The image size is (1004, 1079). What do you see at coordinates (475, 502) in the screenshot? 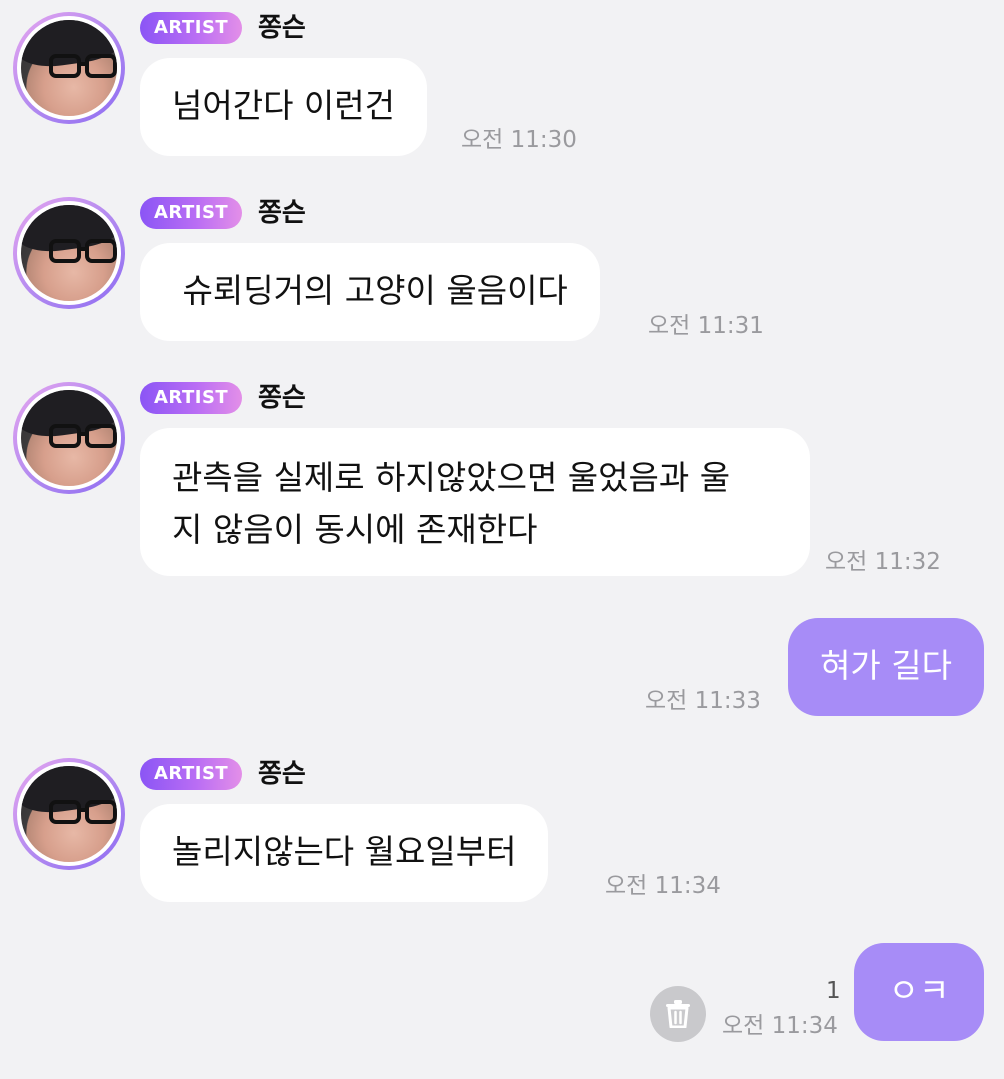
I see `message-bubble: 관측을 실제로 하지않았으면 울었음과 울 지 않음이 동시에 존재한다` at bounding box center [475, 502].